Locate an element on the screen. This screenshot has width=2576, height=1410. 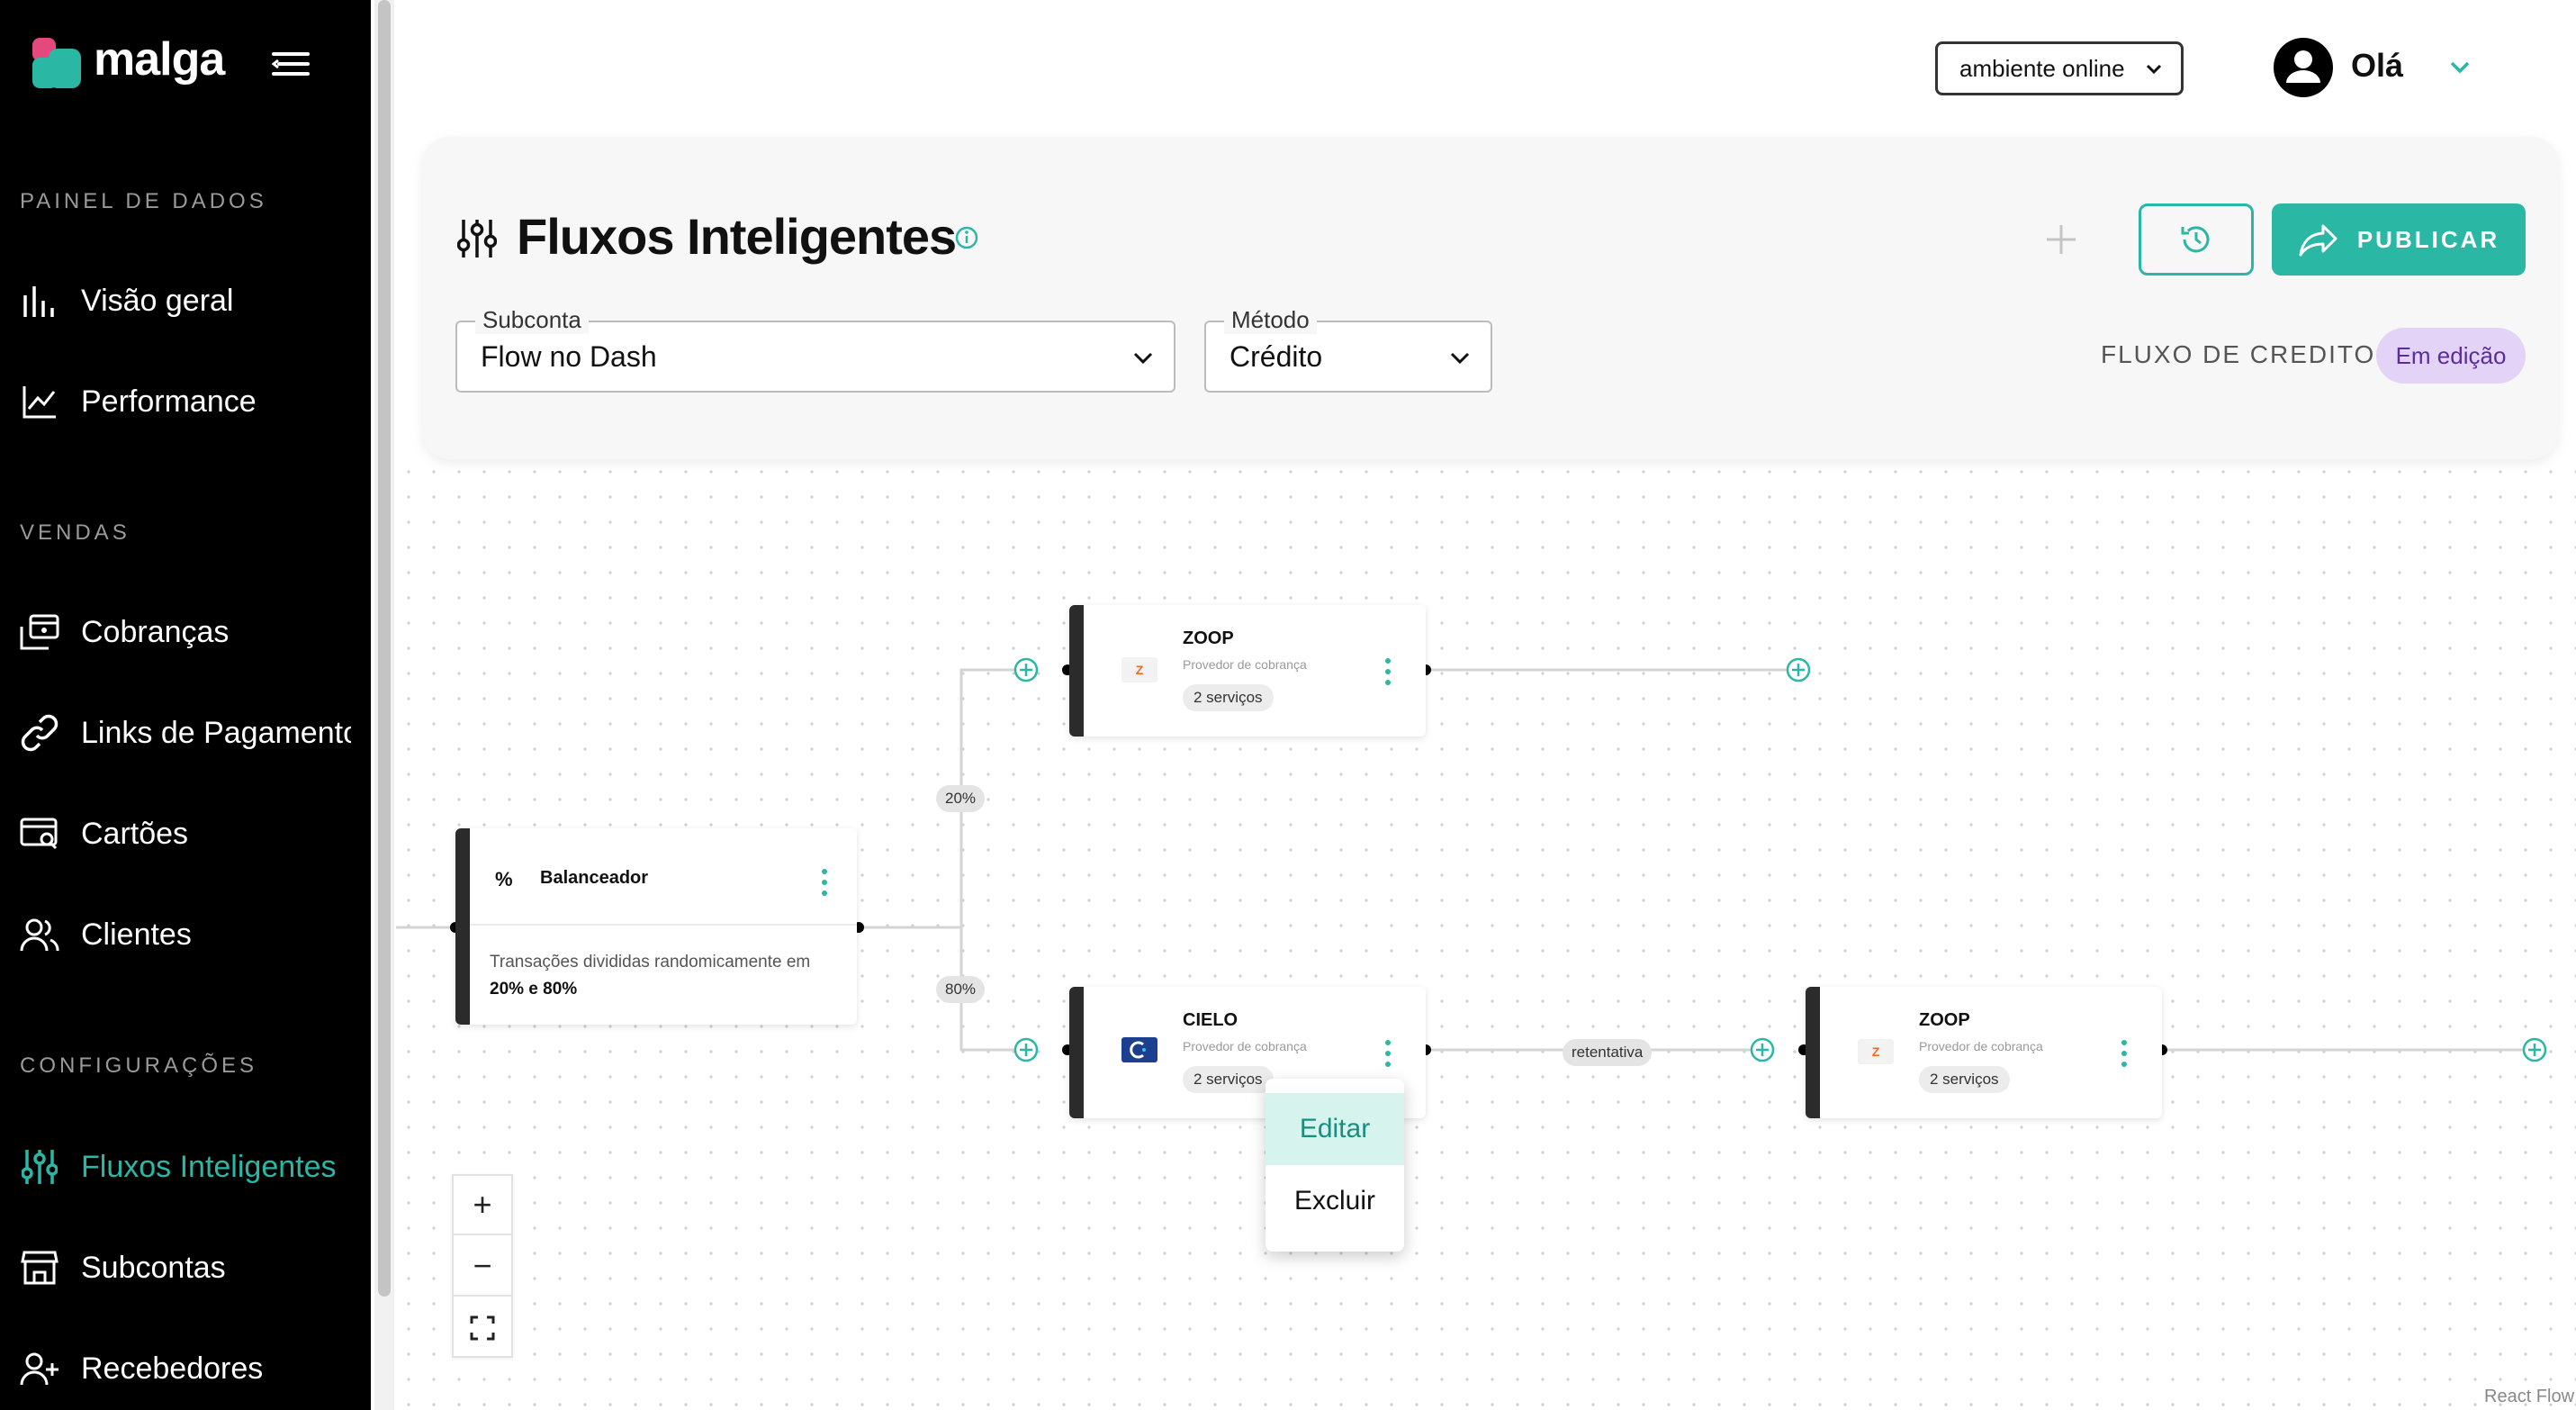
sidebar-item-recebedores: Recebedores is located at coordinates (189, 1368).